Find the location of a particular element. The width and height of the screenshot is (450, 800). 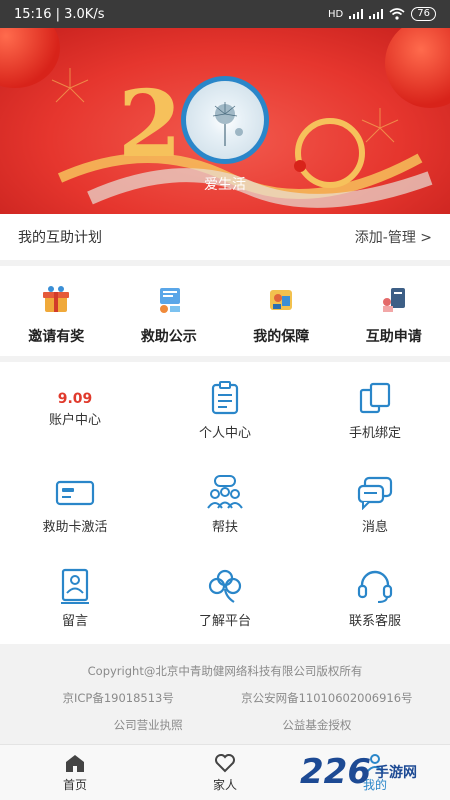

dandelion-icon is located at coordinates (227, 124).